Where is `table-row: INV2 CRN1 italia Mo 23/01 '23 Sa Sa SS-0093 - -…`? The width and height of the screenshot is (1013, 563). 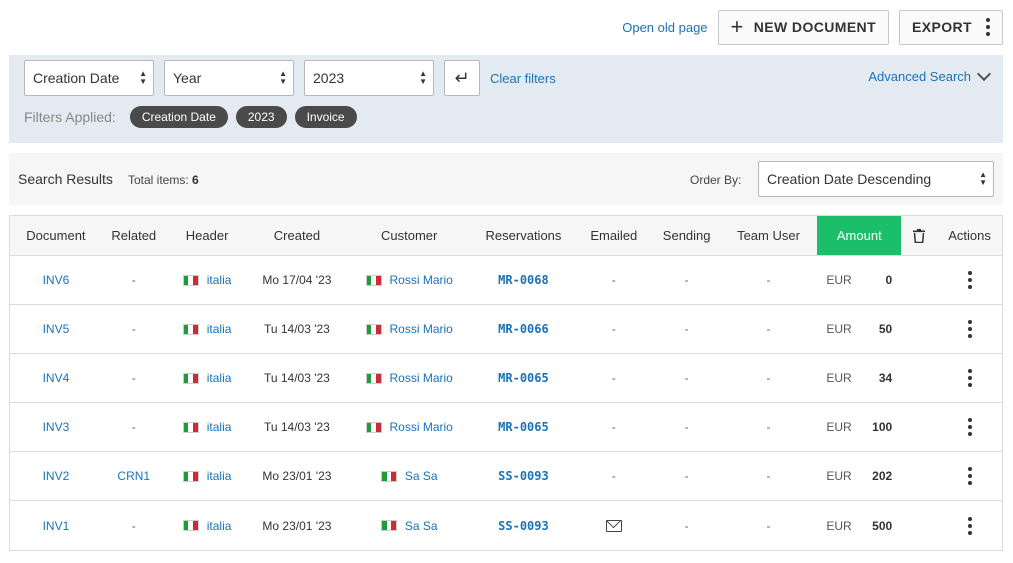
table-row: INV2 CRN1 italia Mo 23/01 '23 Sa Sa SS-0093 - -… is located at coordinates (506, 476).